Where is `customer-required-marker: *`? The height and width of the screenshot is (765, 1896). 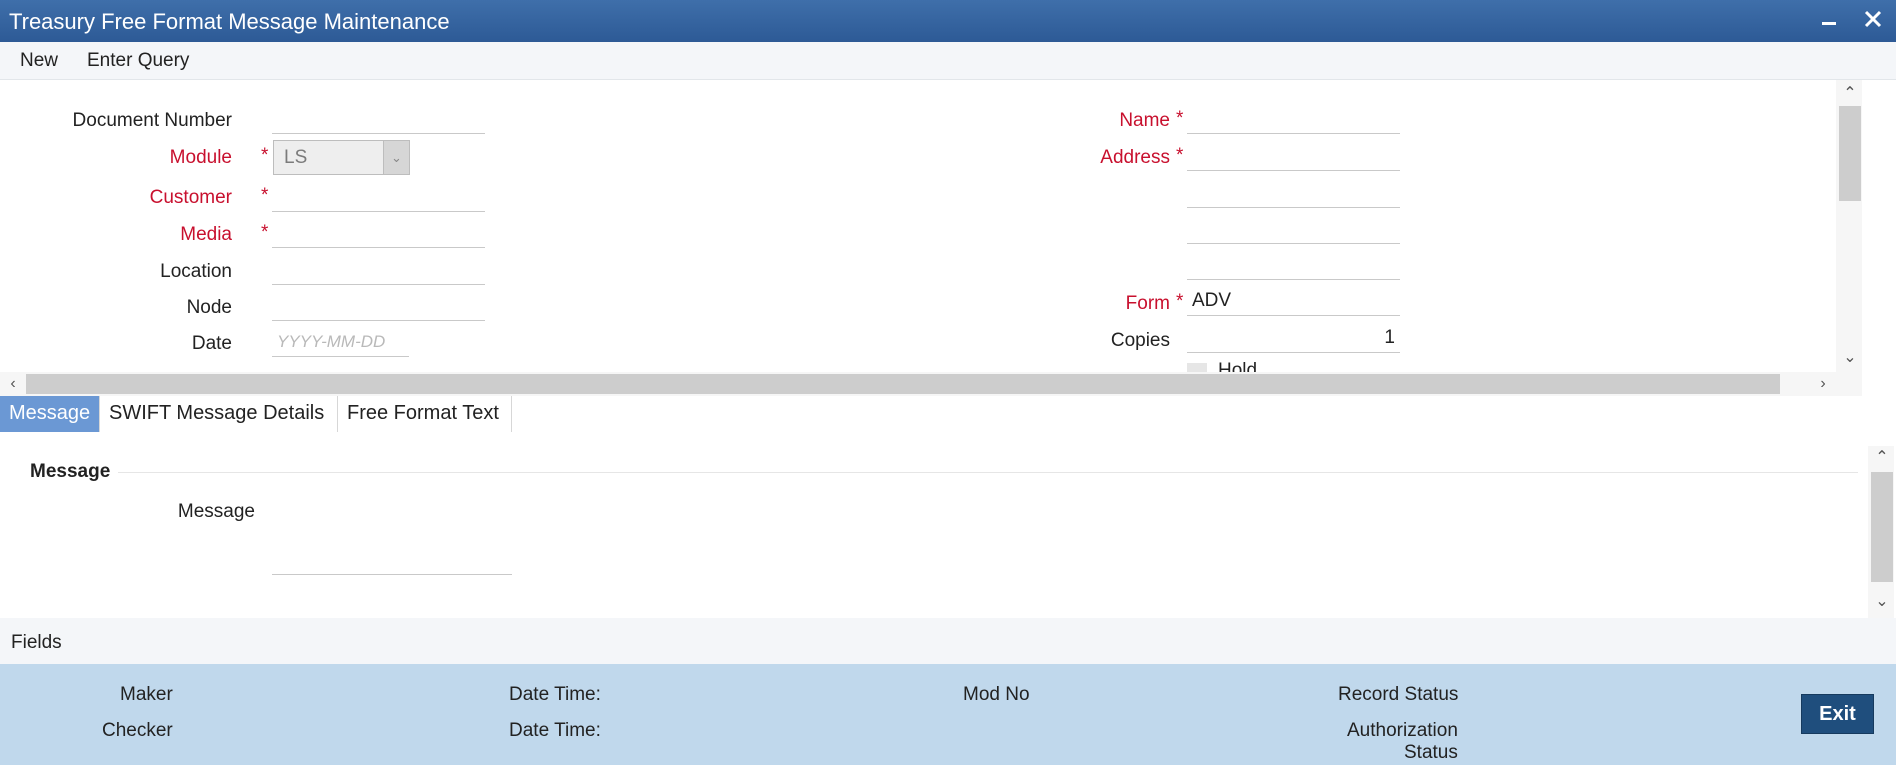
customer-required-marker: * is located at coordinates (265, 195).